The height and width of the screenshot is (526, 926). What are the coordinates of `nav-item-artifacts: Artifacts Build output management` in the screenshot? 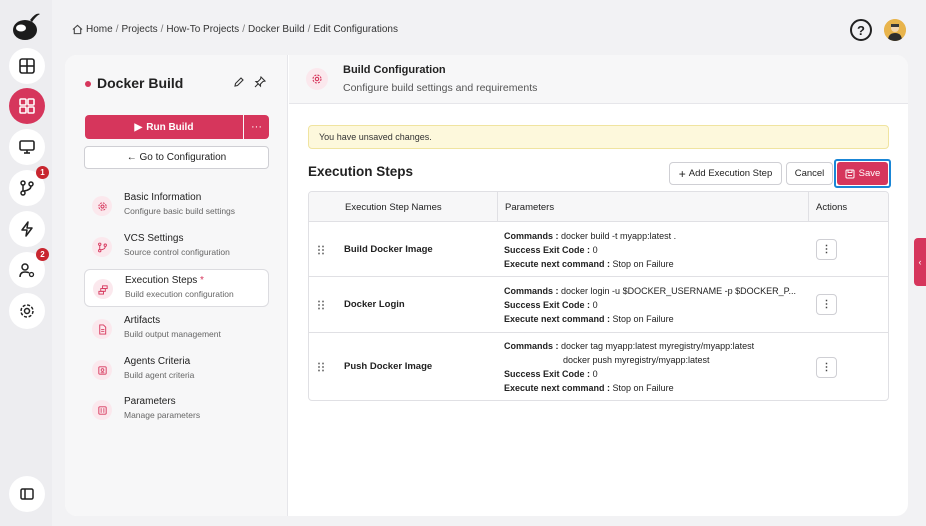 It's located at (176, 329).